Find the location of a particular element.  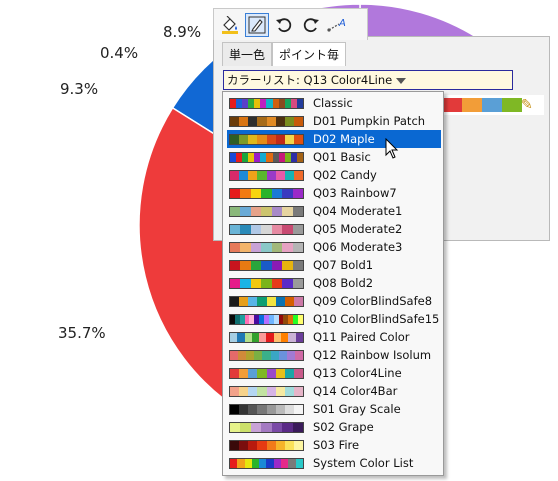

color-list-item: Q09 ColorBlindSafe8 is located at coordinates (334, 301).